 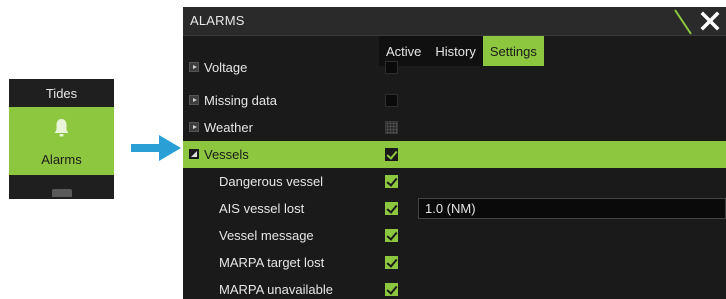 What do you see at coordinates (454, 21) in the screenshot?
I see `dialog-titlebar: ALARMS` at bounding box center [454, 21].